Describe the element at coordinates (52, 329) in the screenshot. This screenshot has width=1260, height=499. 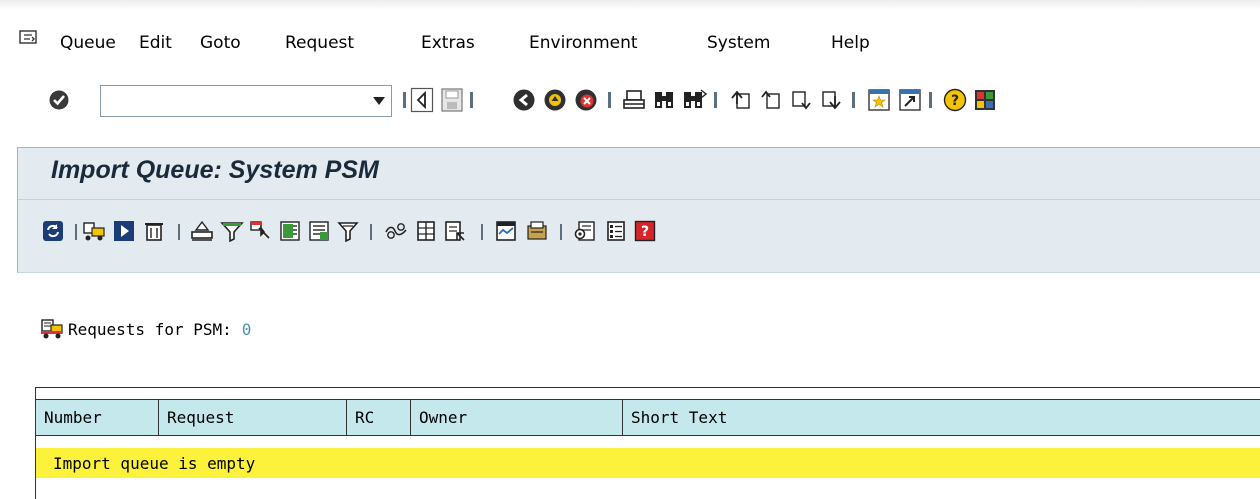
I see `truck-icon` at that location.